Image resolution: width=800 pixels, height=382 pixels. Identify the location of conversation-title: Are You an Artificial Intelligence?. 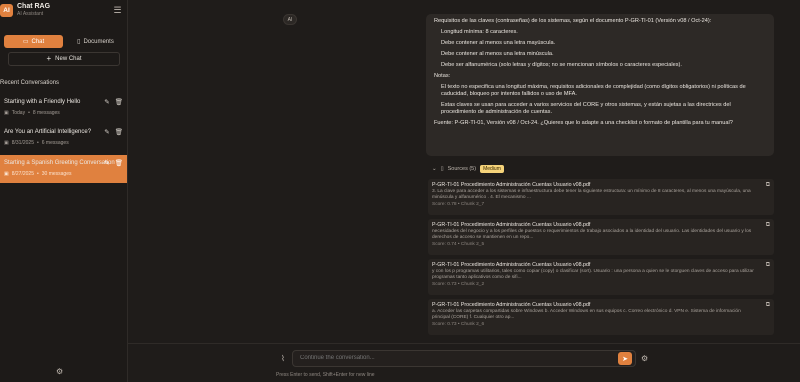
(48, 132).